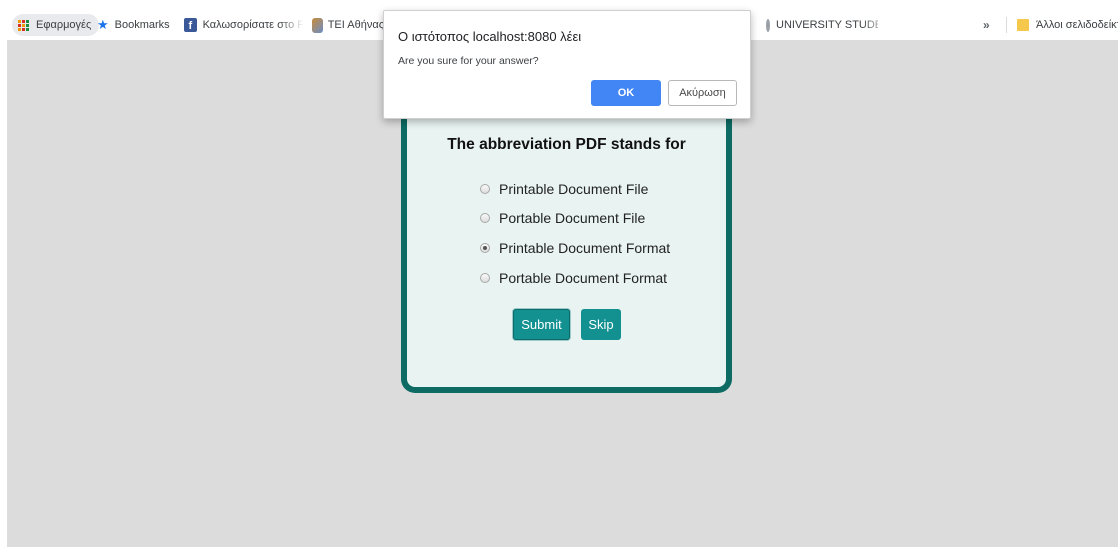 This screenshot has height=547, width=1118. Describe the element at coordinates (583, 278) in the screenshot. I see `option-label: Portable Document Format` at that location.